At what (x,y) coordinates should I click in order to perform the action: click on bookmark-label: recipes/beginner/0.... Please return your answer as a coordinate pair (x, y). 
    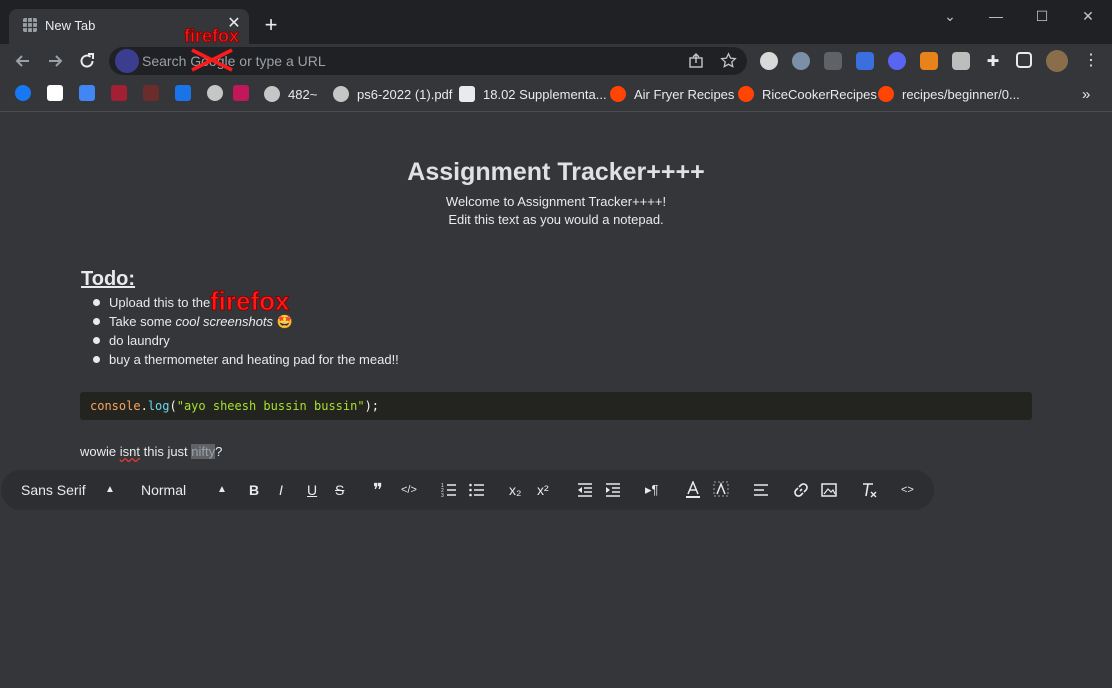
    Looking at the image, I should click on (961, 94).